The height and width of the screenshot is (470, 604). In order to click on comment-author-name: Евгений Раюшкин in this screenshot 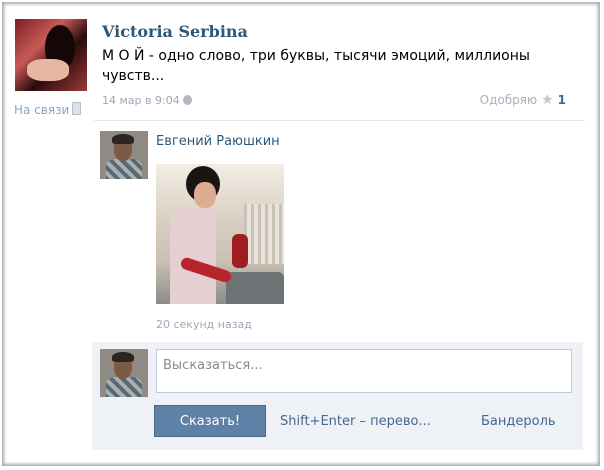, I will do `click(218, 141)`.